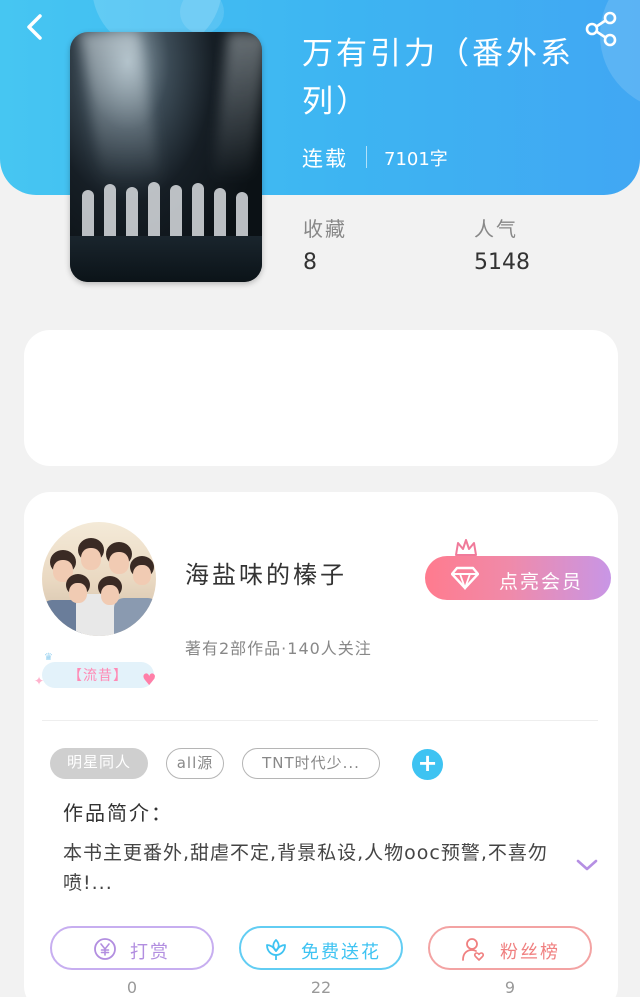  What do you see at coordinates (416, 159) in the screenshot?
I see `book-word-count: 7101字` at bounding box center [416, 159].